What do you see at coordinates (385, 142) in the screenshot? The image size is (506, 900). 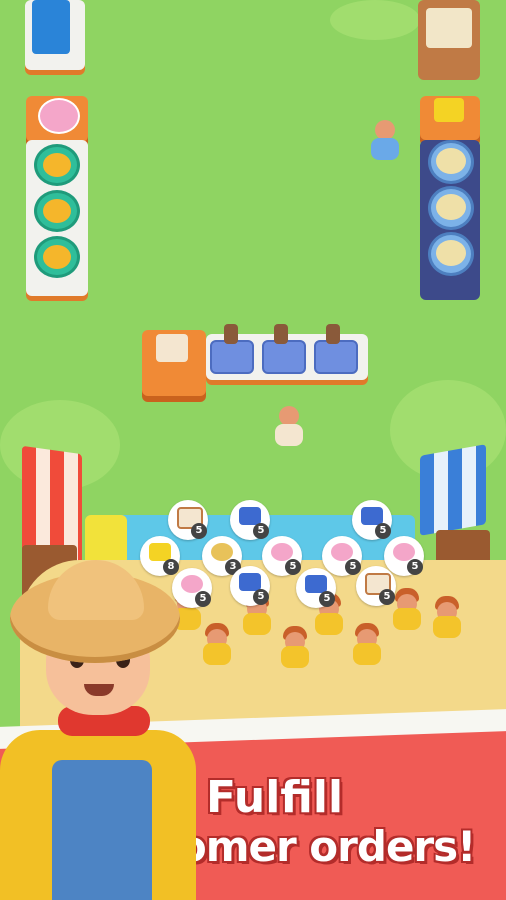 I see `worker-character` at bounding box center [385, 142].